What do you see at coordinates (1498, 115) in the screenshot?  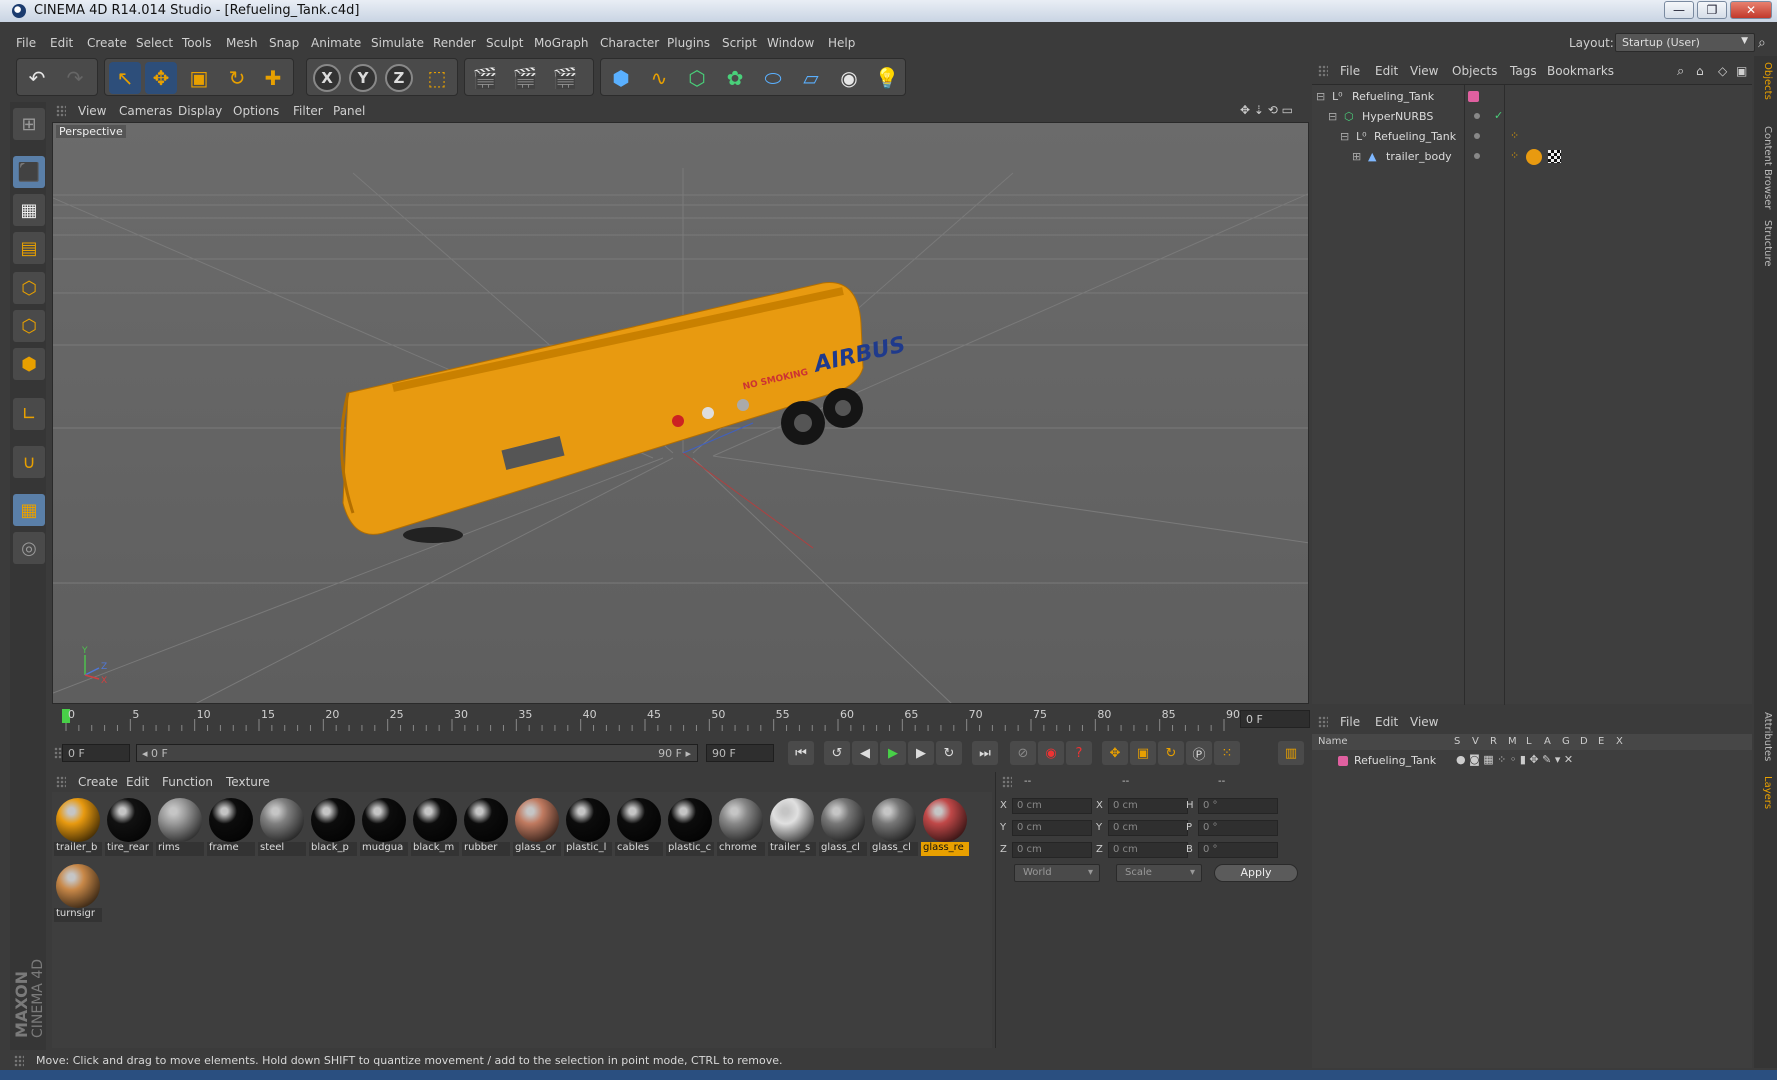 I see `enabled-check-icon: ✓` at bounding box center [1498, 115].